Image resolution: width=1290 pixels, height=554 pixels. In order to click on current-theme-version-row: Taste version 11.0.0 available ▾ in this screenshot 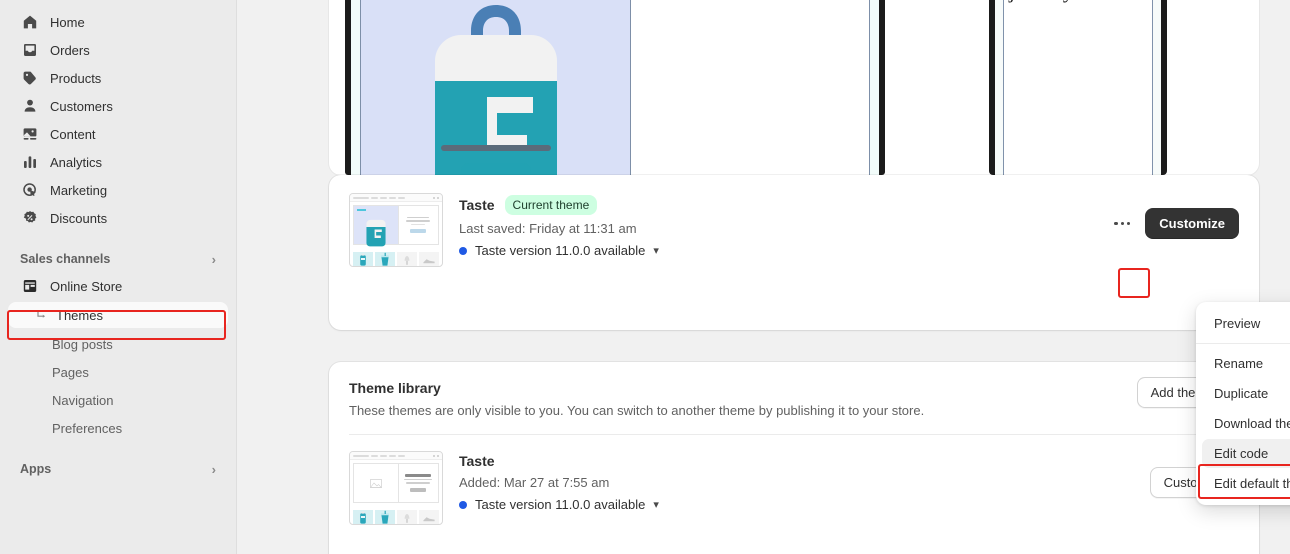, I will do `click(559, 250)`.